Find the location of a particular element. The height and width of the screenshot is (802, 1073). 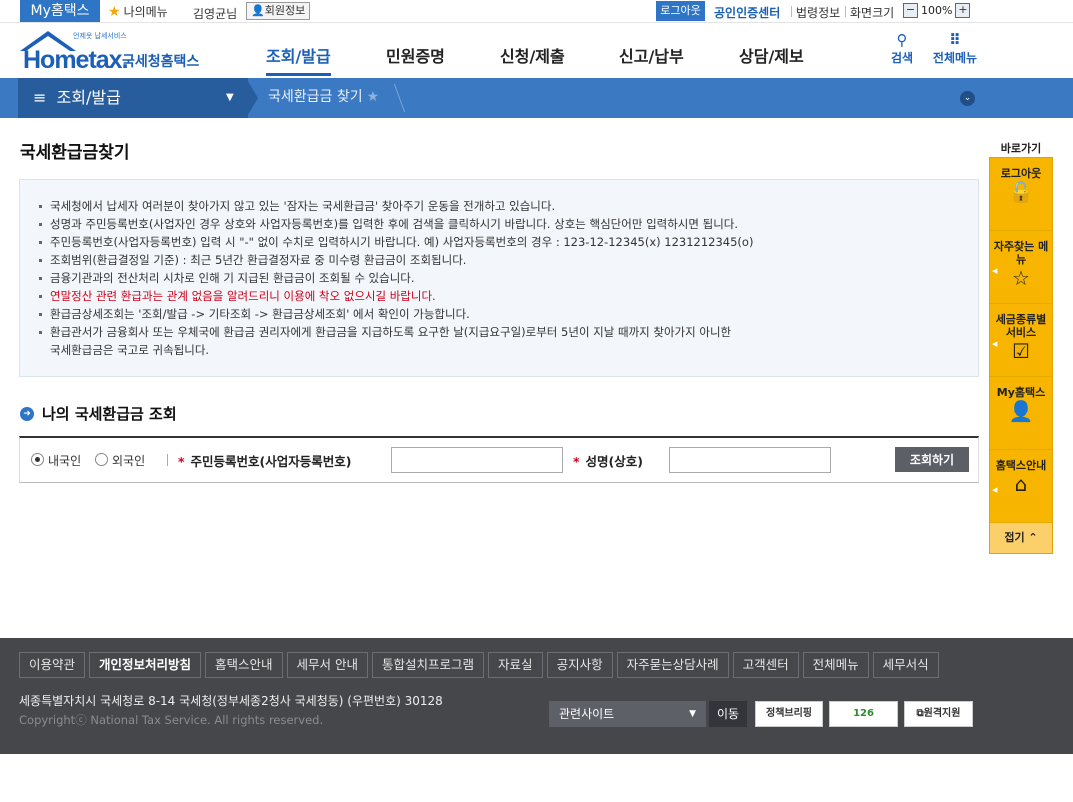

logo-tagline: 언제옷 납세서비스 is located at coordinates (100, 36).